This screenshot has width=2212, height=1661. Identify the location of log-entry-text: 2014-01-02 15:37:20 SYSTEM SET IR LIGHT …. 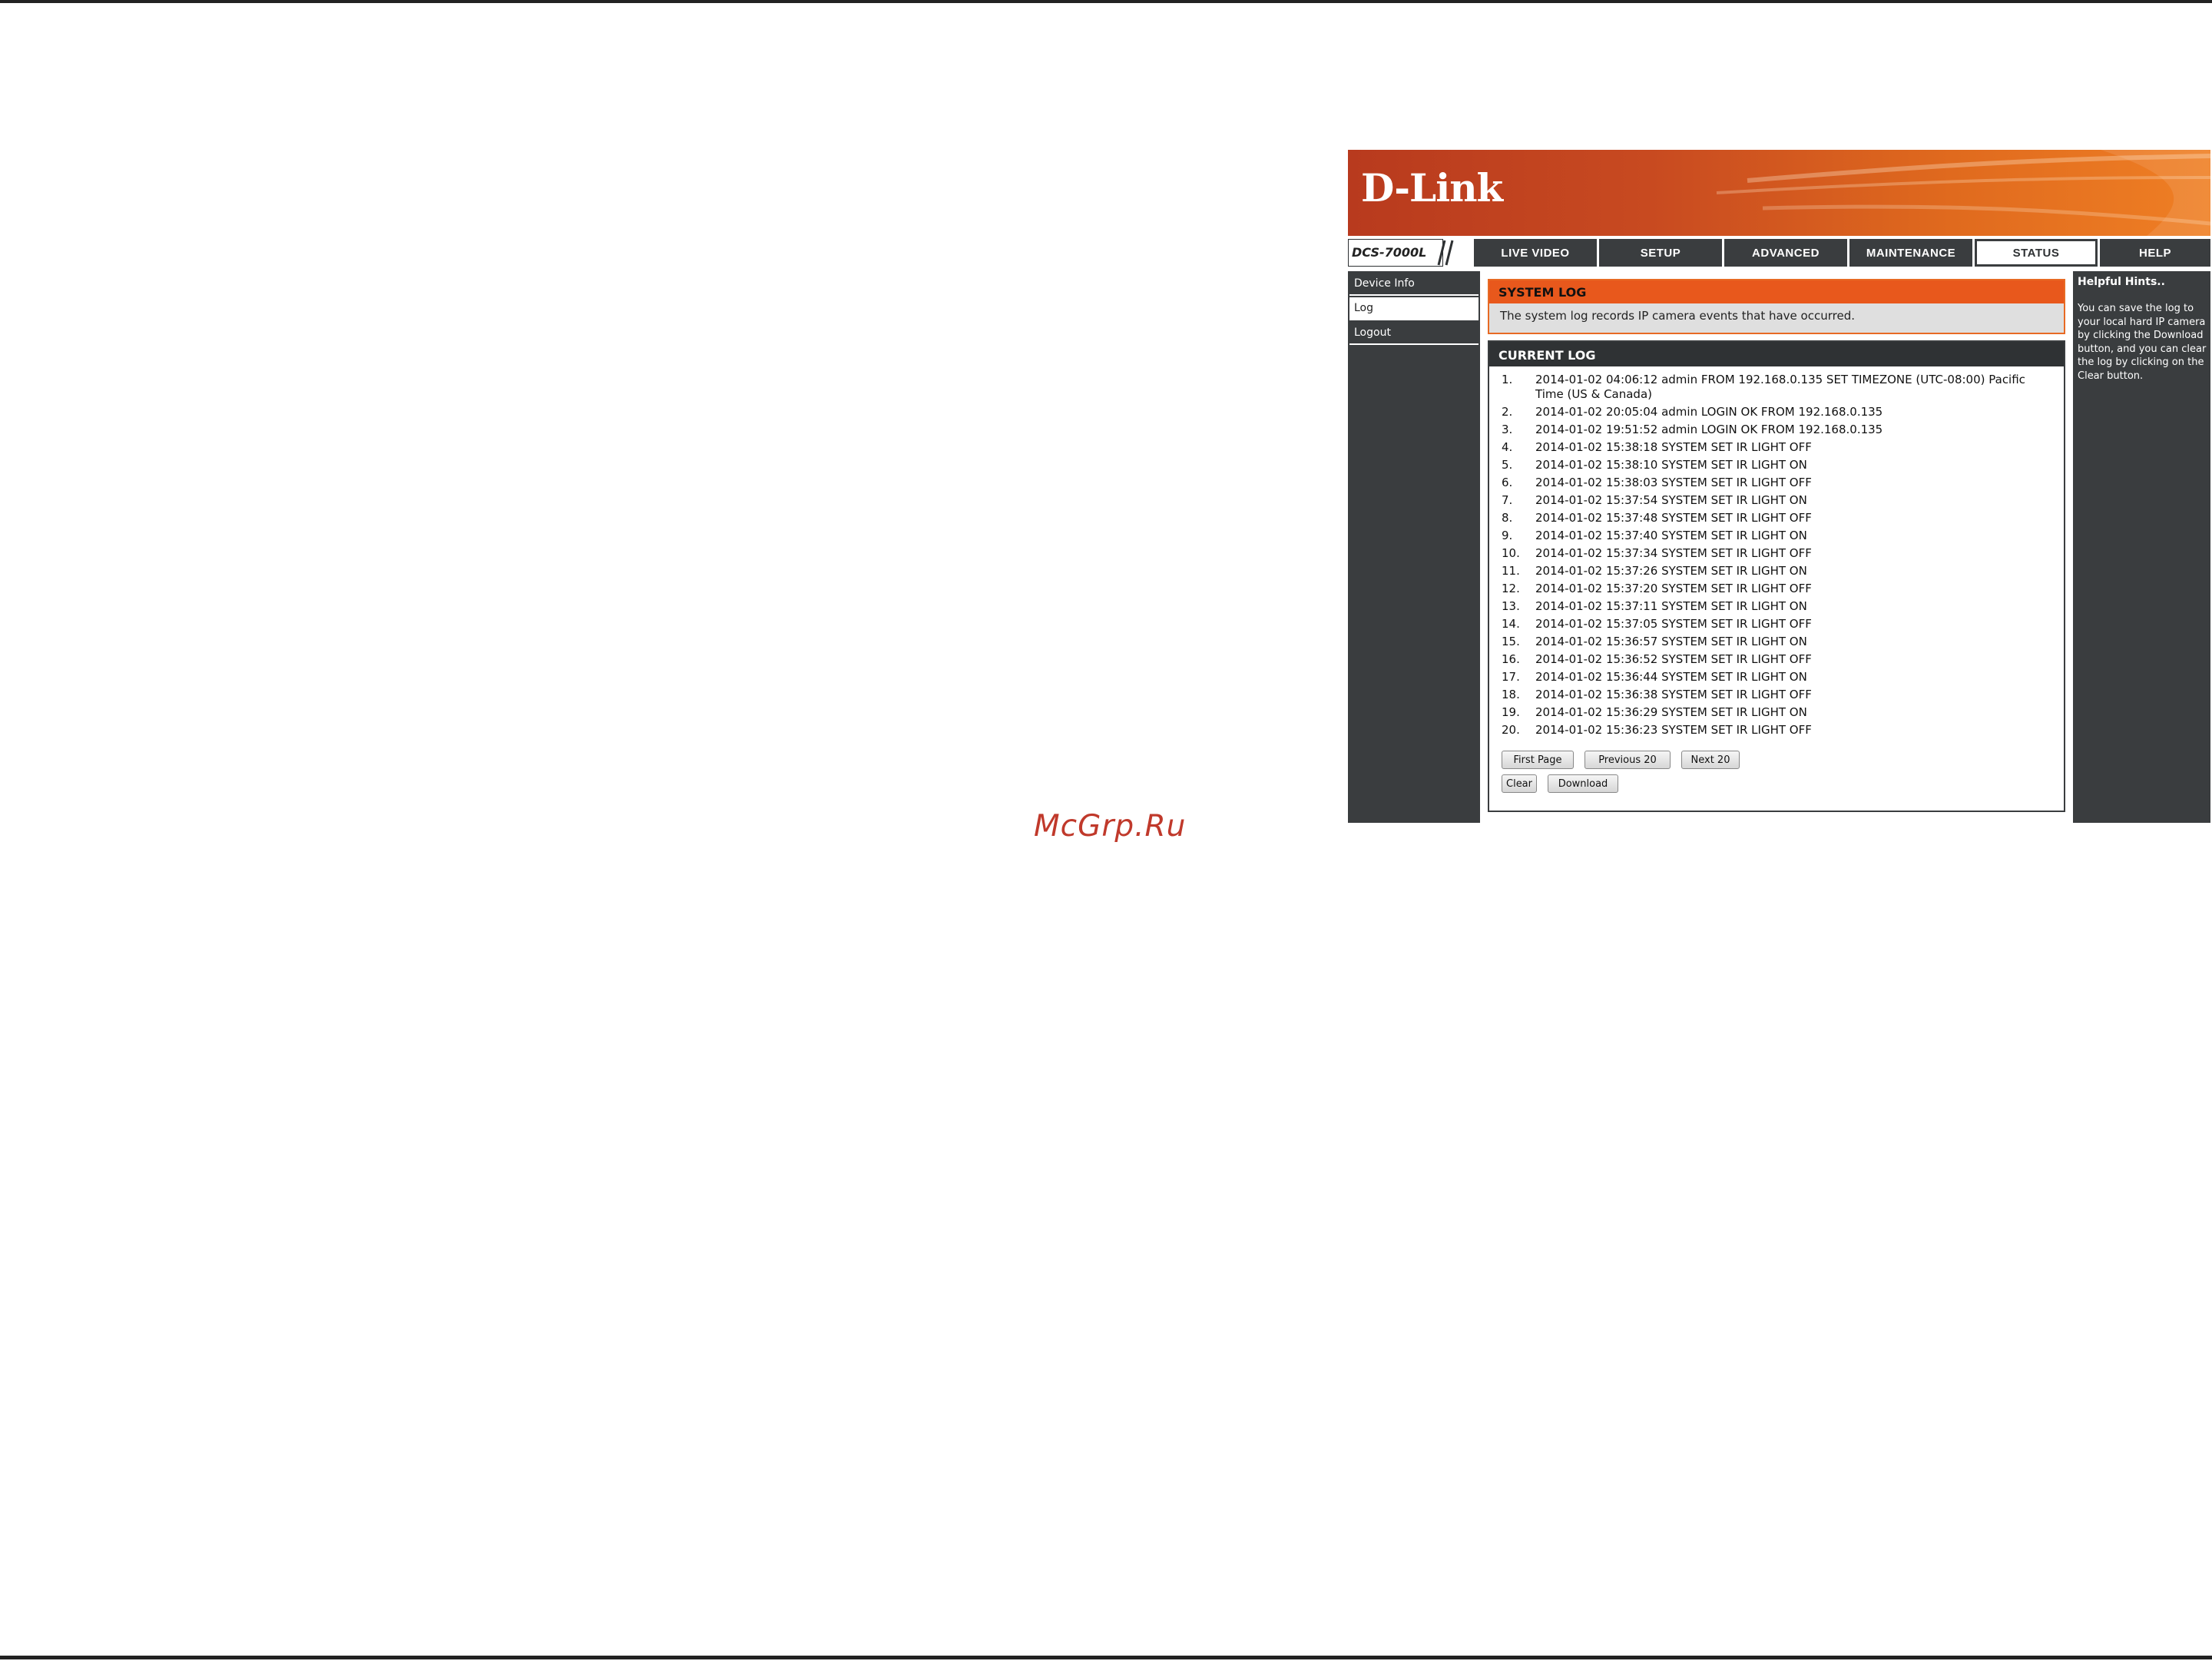
(1674, 588).